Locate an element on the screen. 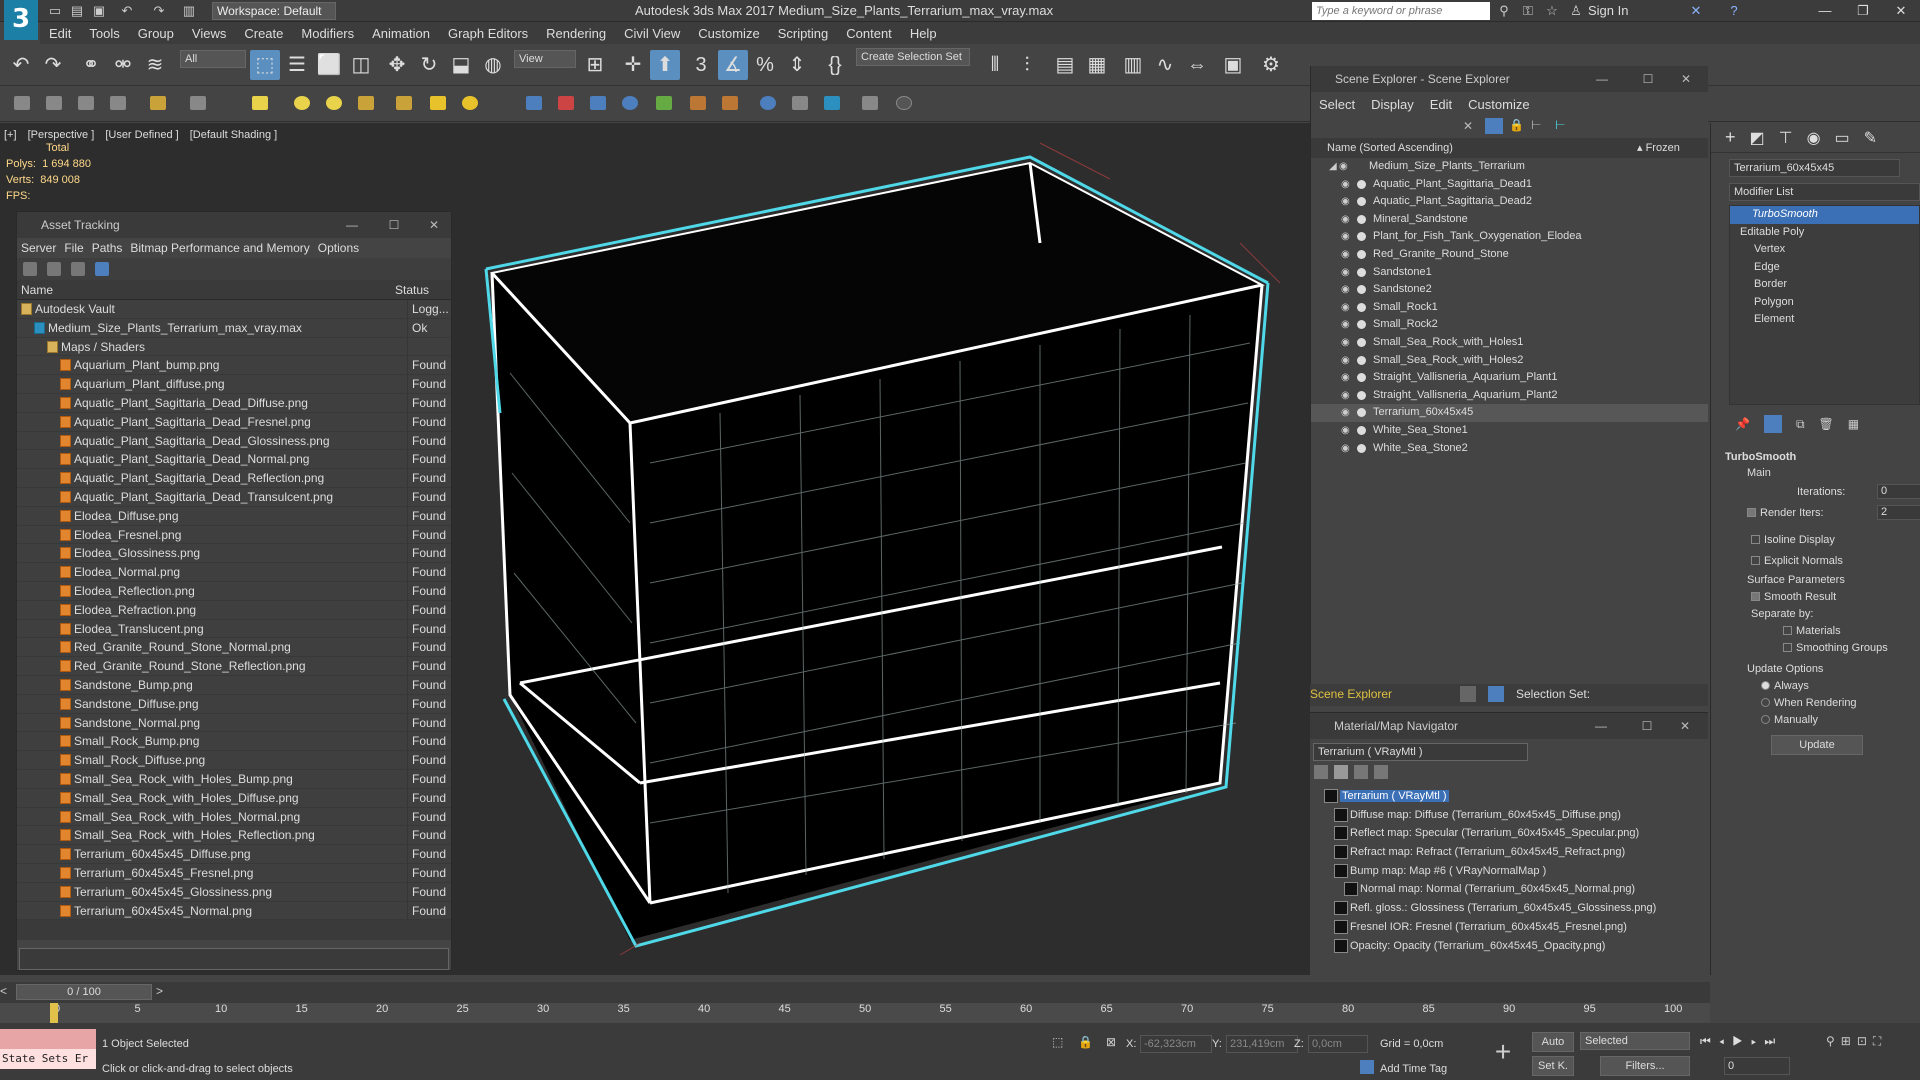 The height and width of the screenshot is (1080, 1920). when-rendering-radio is located at coordinates (1765, 702).